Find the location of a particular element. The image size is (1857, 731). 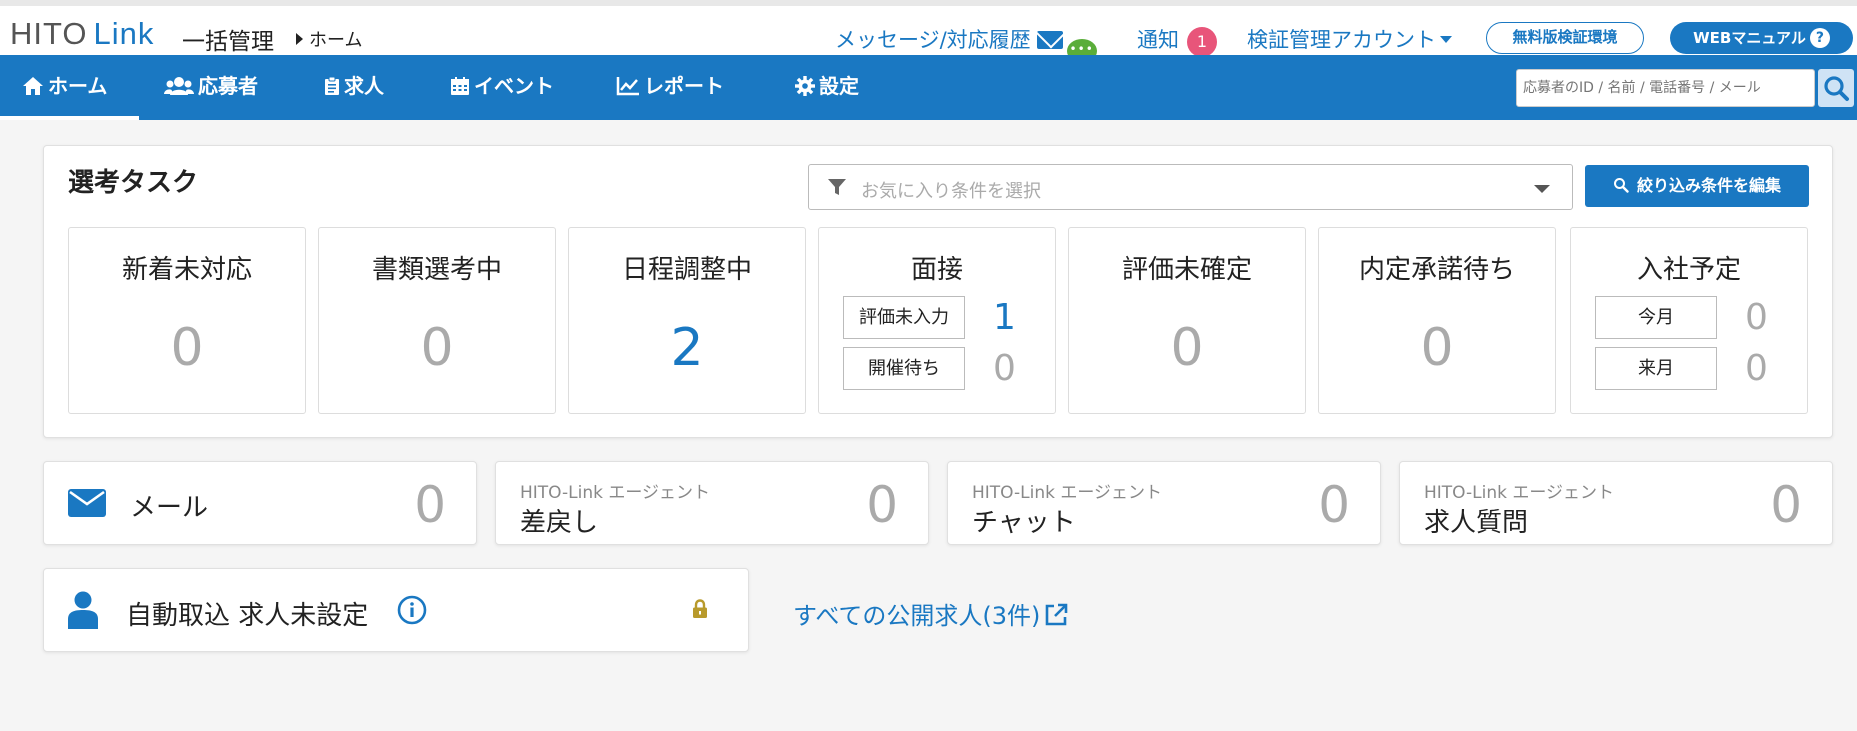

chat-card: HITO-Link エージェント チャット 0 is located at coordinates (1164, 503).